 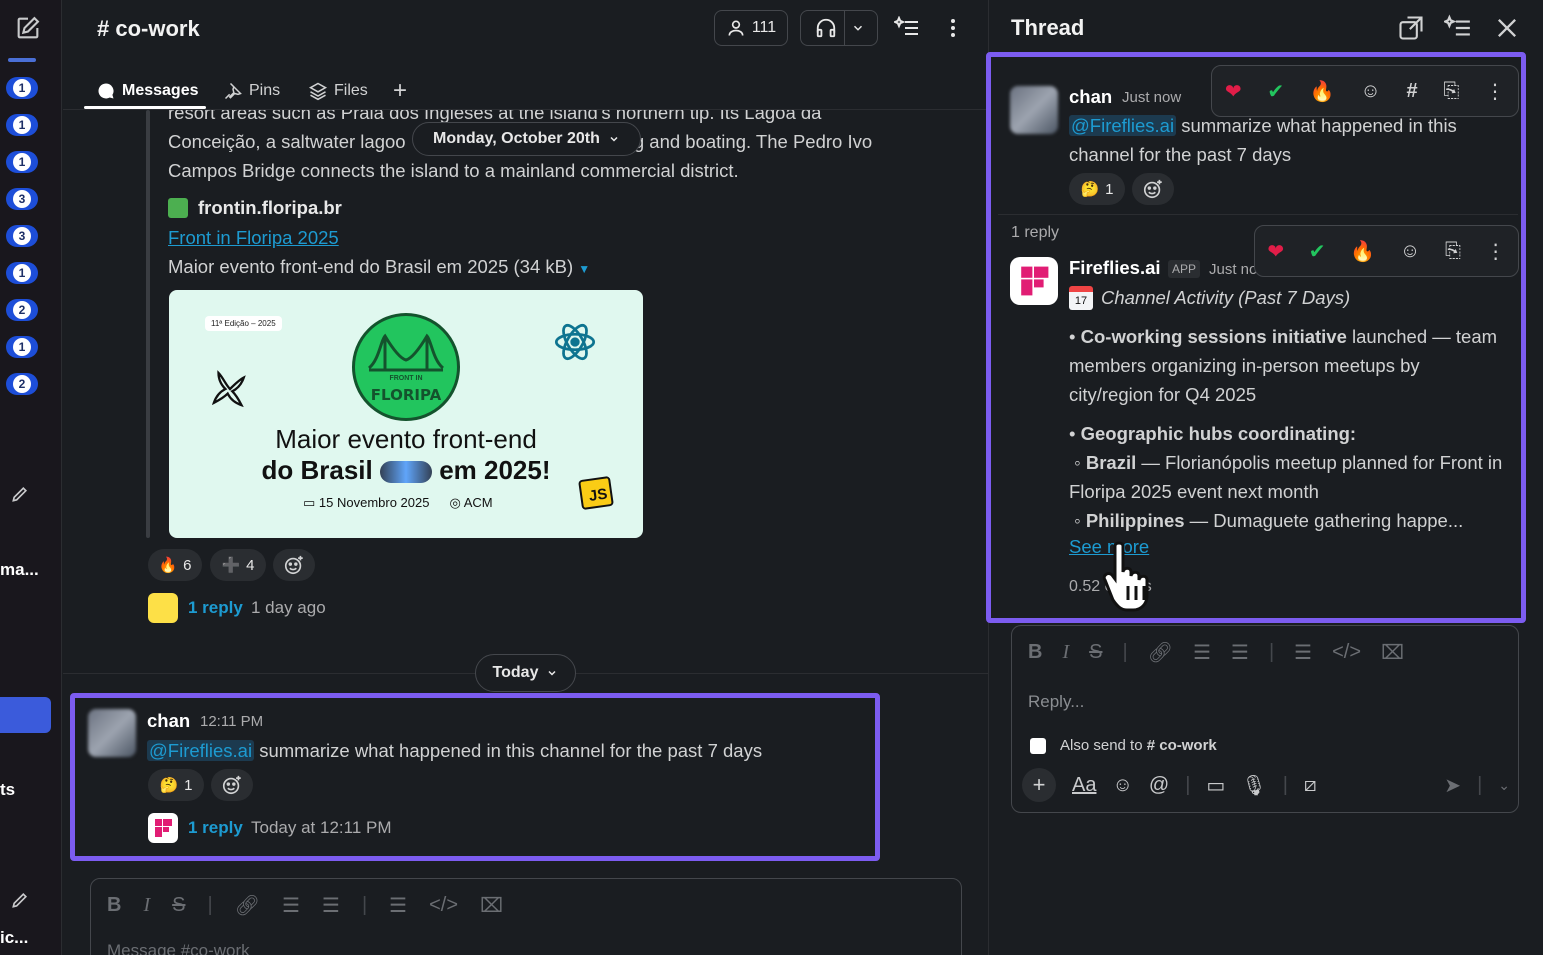 I want to click on bridge-icon, so click(x=406, y=352).